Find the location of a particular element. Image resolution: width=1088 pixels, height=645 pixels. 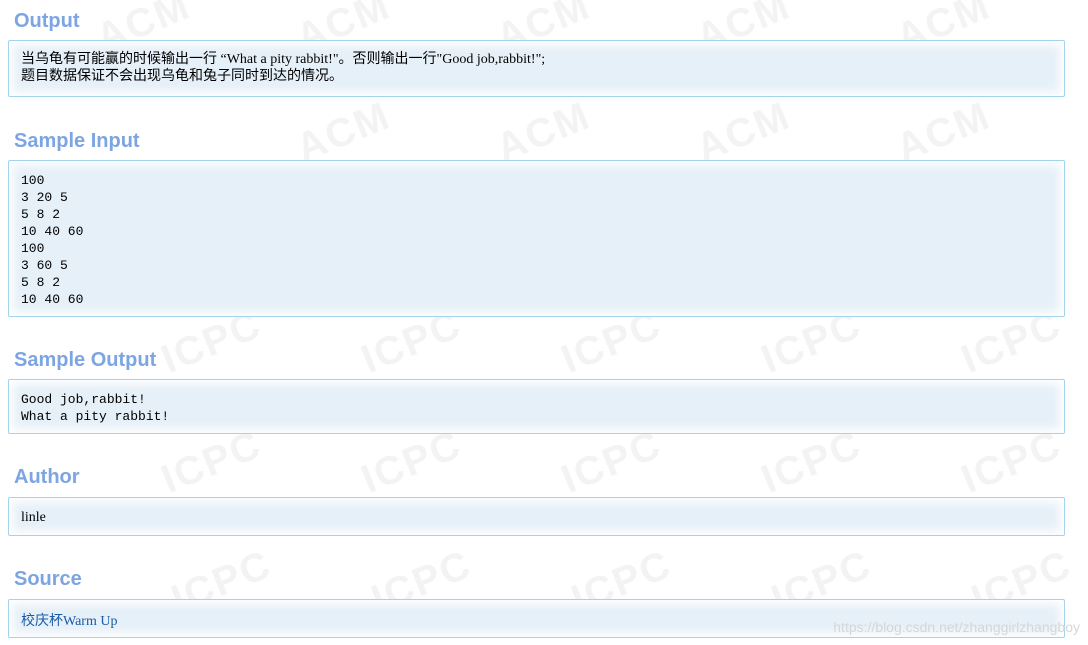

sample-input-line: 3 60 5 is located at coordinates (44, 265).